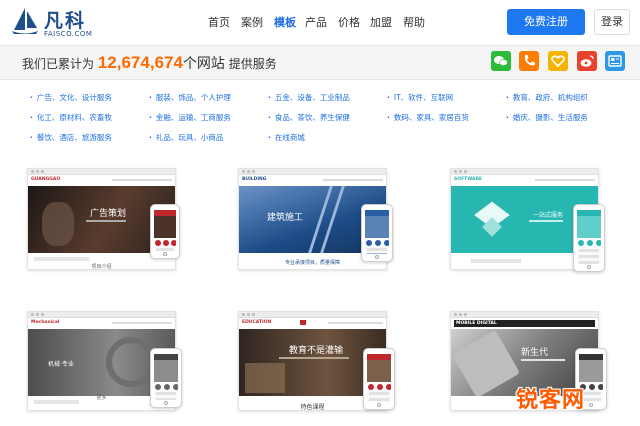 The height and width of the screenshot is (426, 640). I want to click on category-link: IT、软件、互联网, so click(420, 97).